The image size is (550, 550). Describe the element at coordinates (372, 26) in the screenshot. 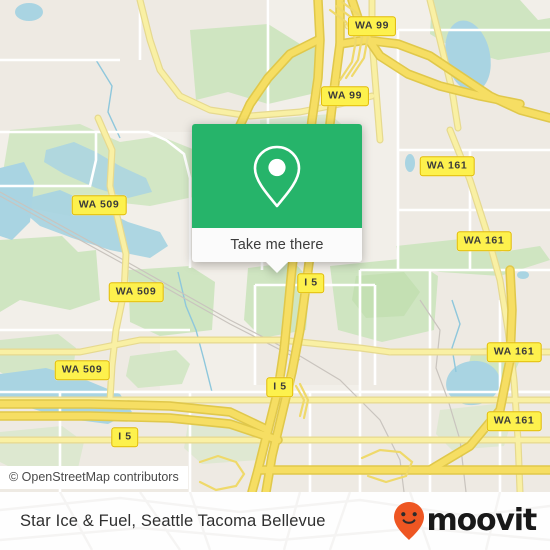

I see `shield-wa-99-a: WA 99` at that location.